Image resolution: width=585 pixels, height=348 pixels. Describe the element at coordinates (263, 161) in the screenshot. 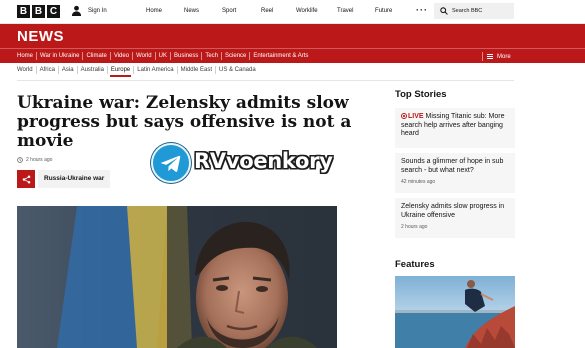

I see `watermark-text: RVvoenkory` at that location.